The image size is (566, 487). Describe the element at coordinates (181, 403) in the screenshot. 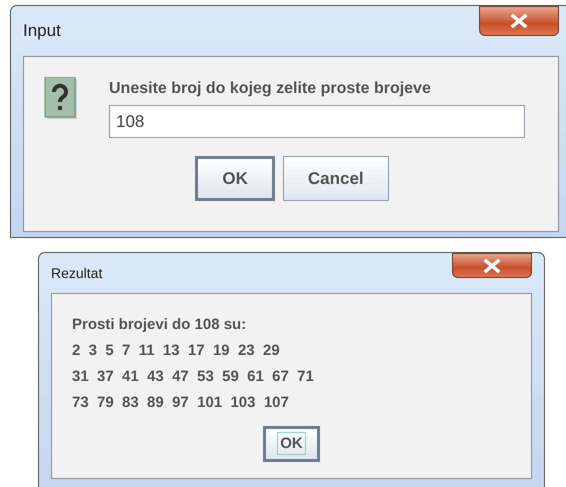

I see `prime-numbers-line: 73 79 83 89 97 101 103 107` at that location.